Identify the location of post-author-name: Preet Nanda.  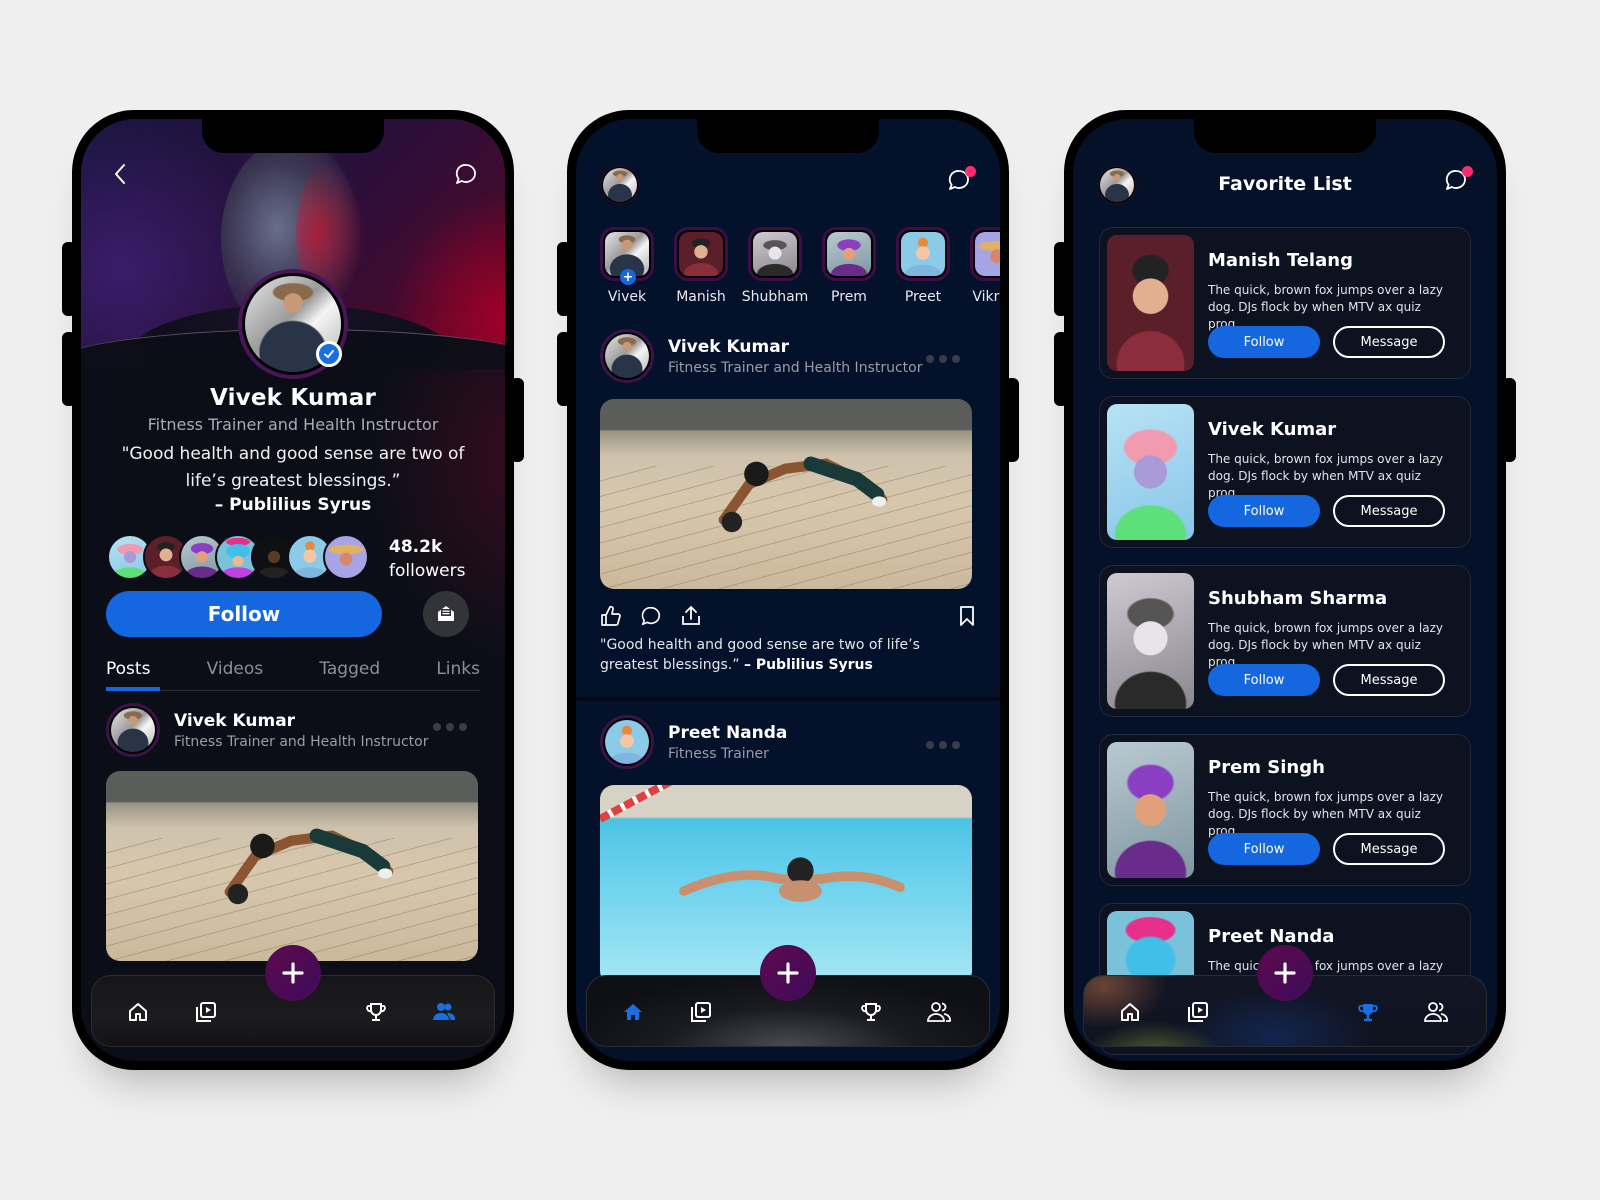
(727, 733).